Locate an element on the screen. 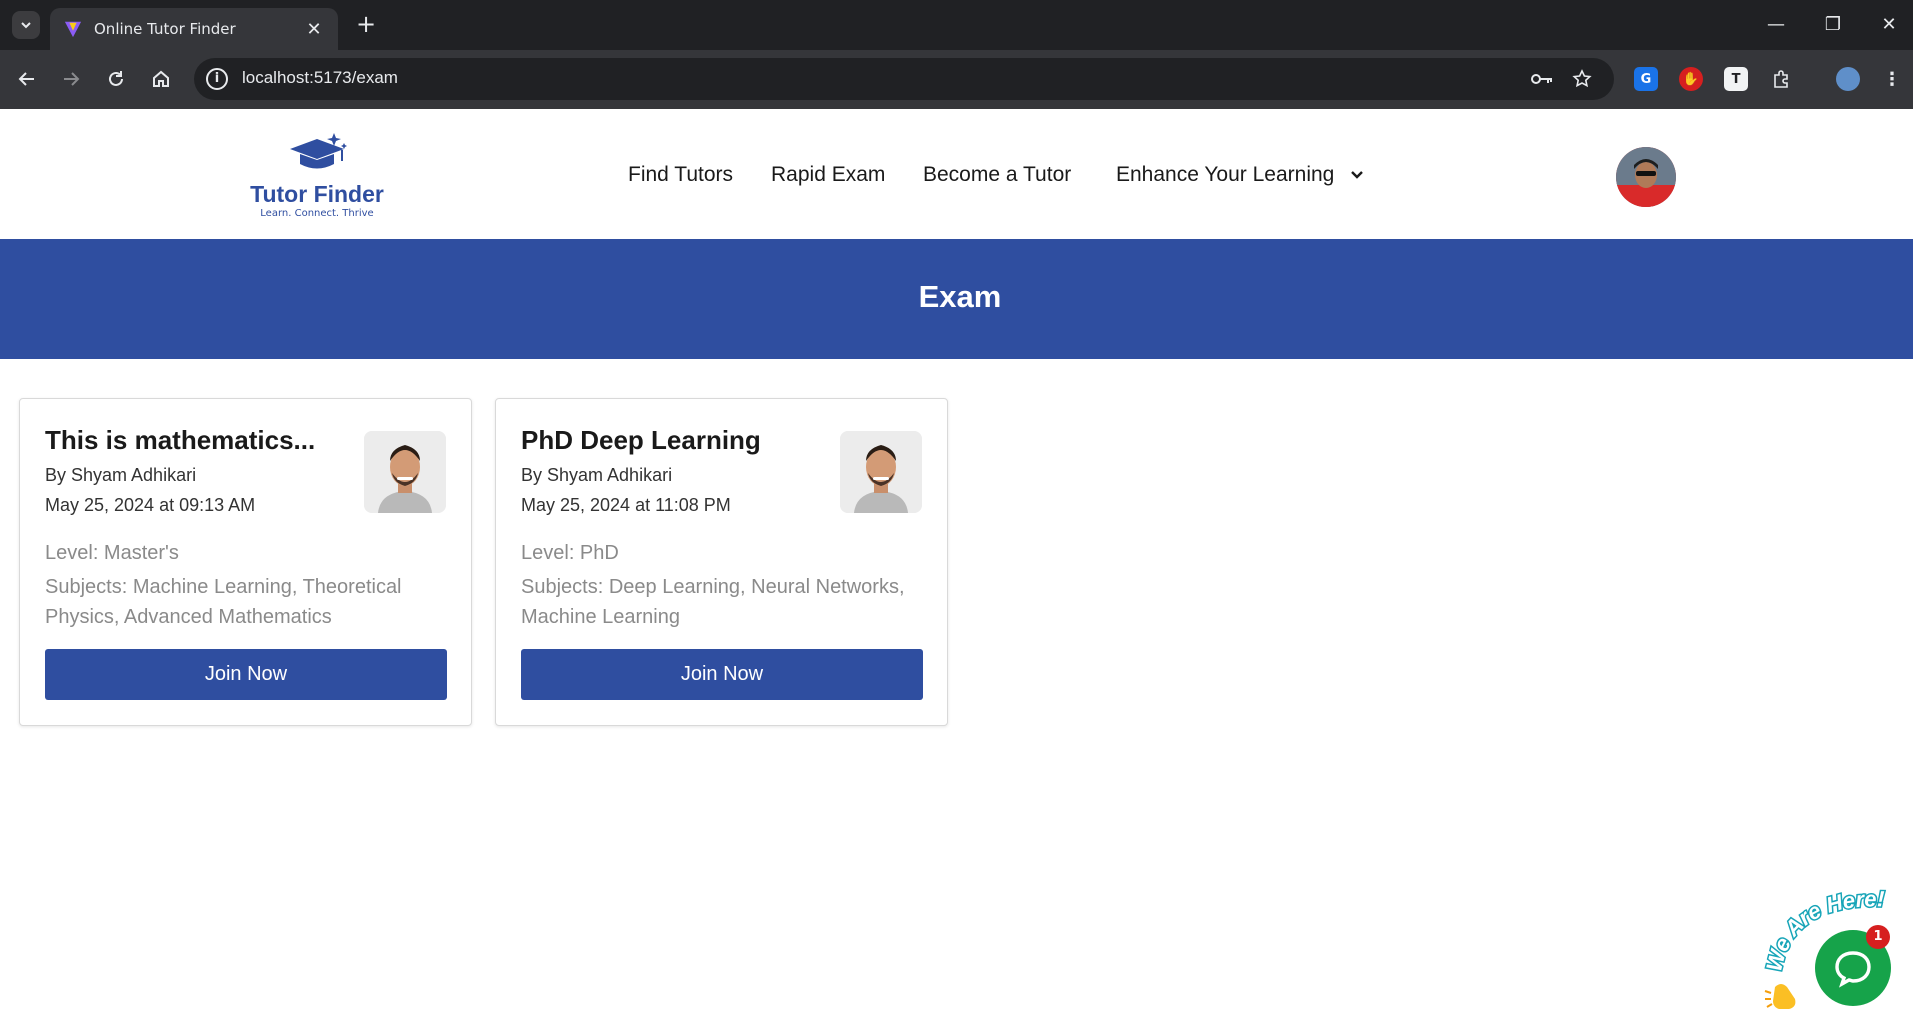 The height and width of the screenshot is (1016, 1913). reload-icon is located at coordinates (116, 78).